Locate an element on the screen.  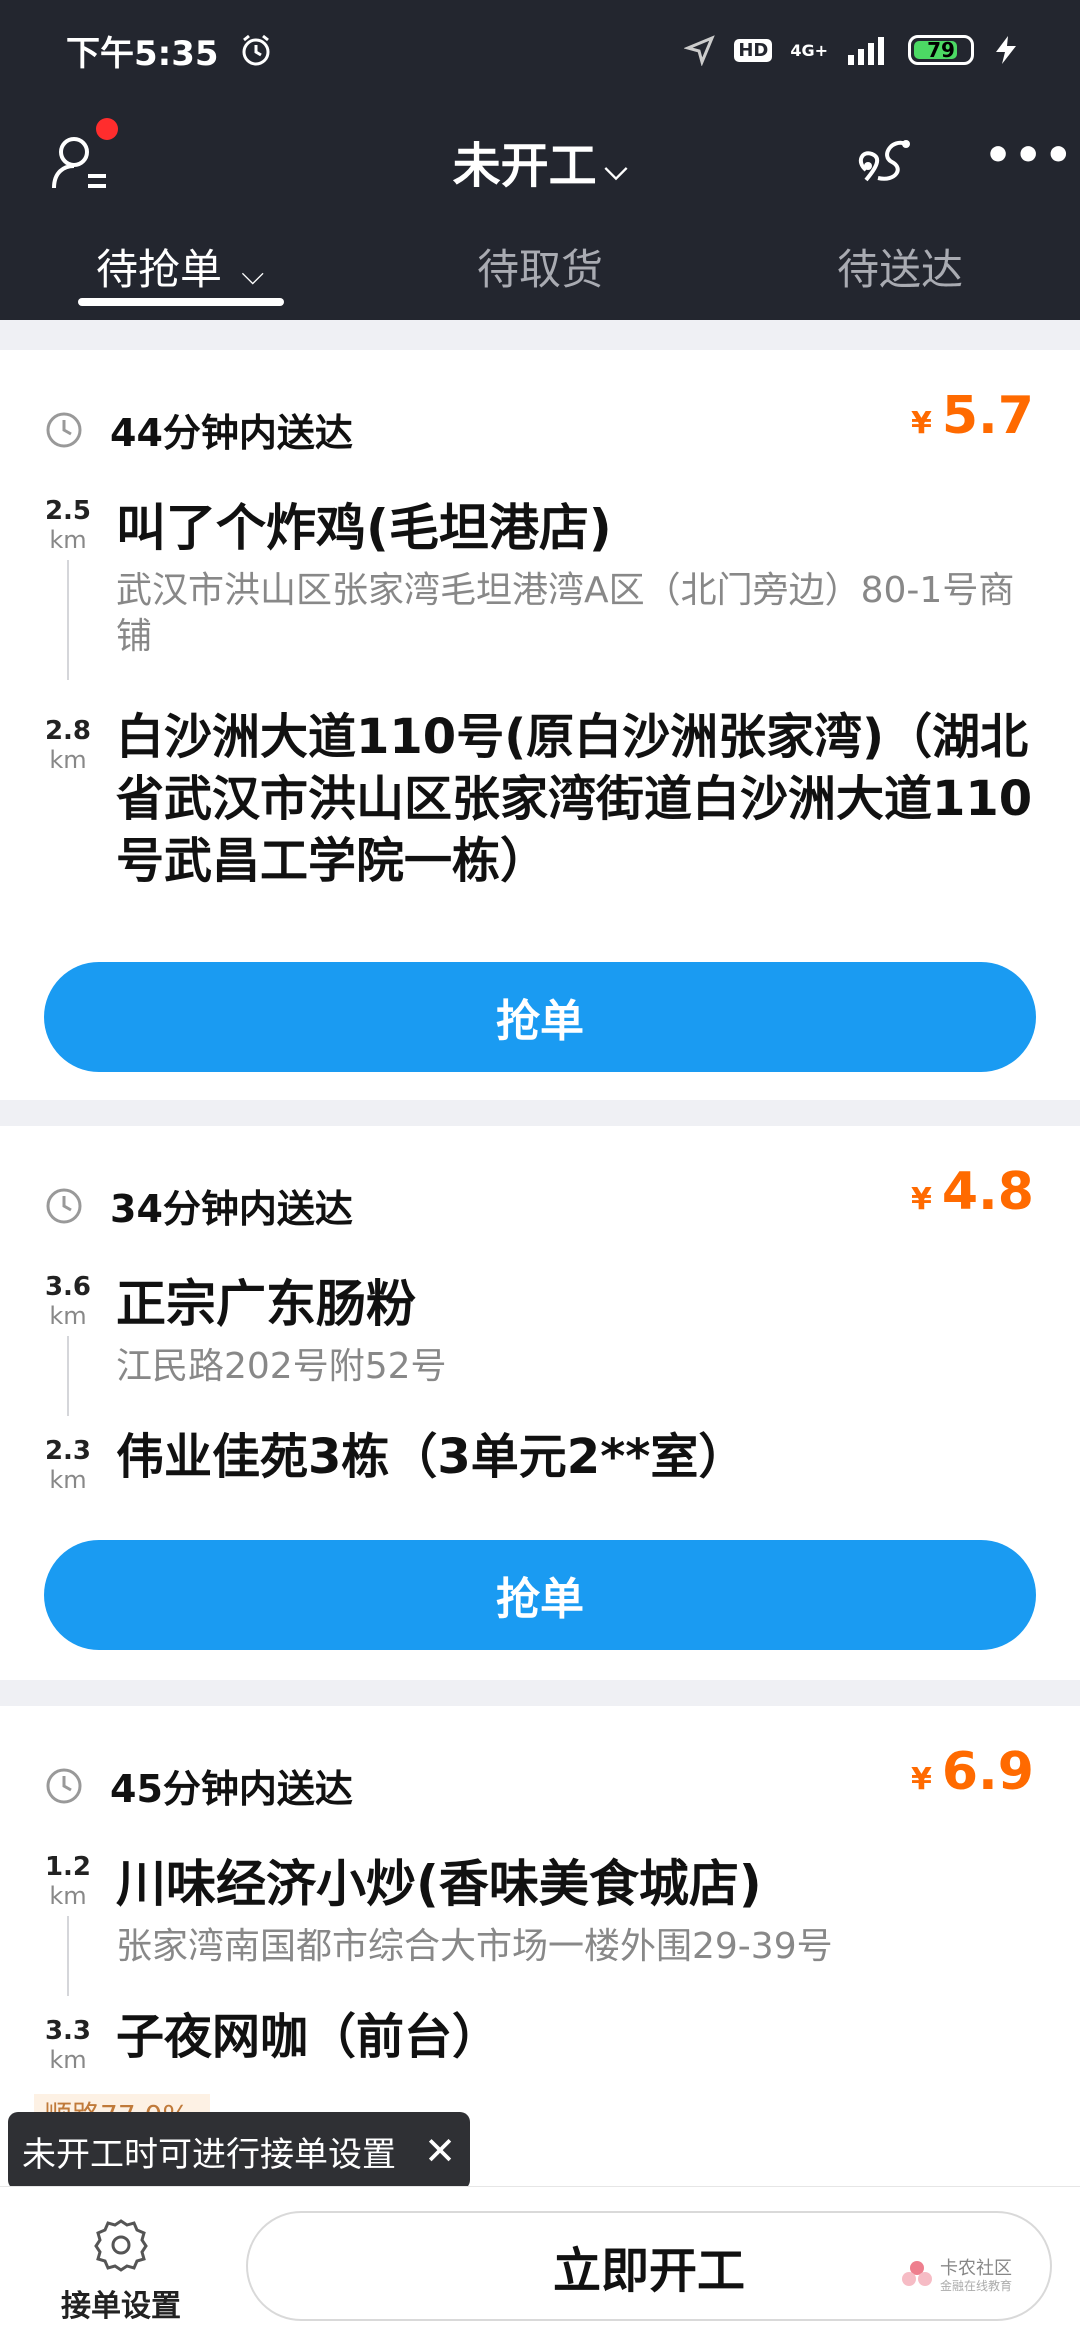
nav-row: 未开工 ⌵ ••• is located at coordinates (540, 160).